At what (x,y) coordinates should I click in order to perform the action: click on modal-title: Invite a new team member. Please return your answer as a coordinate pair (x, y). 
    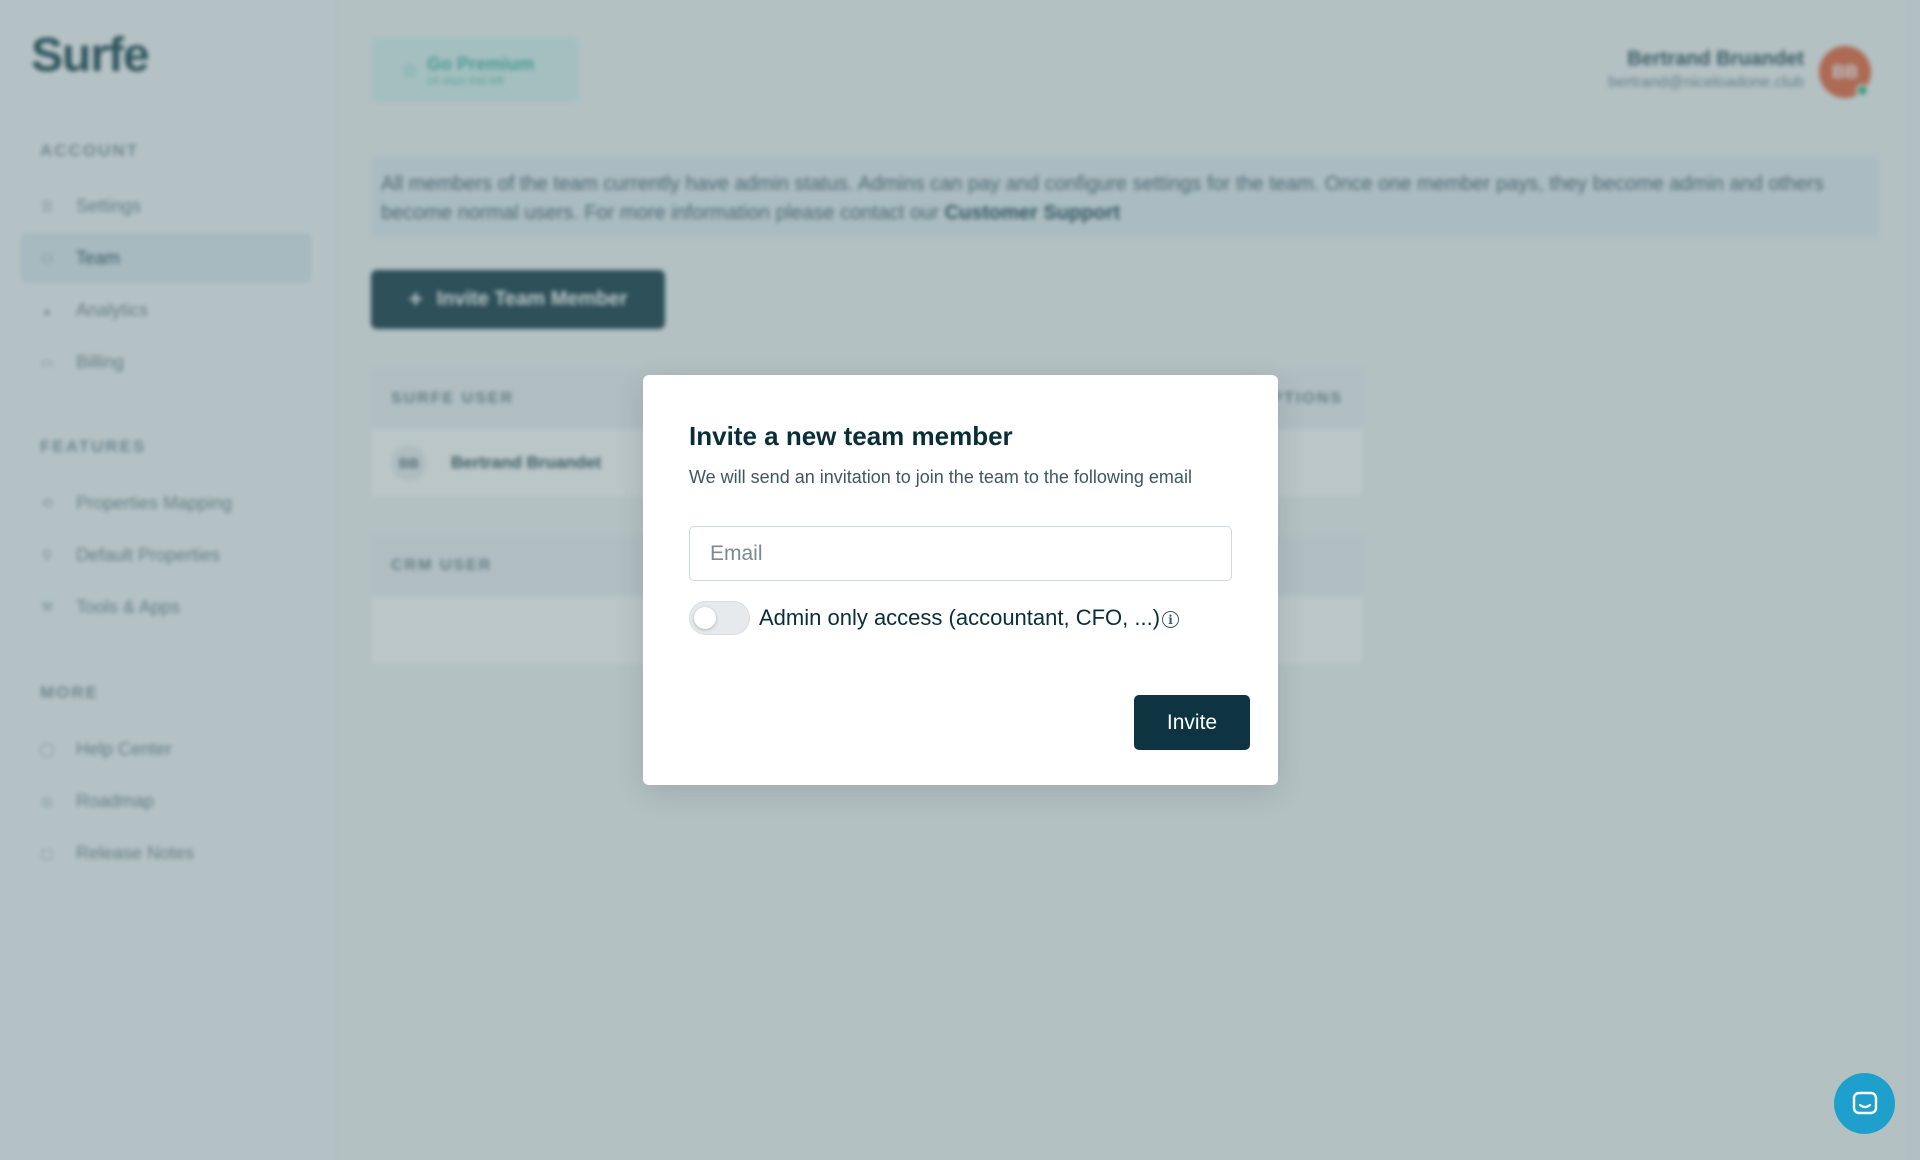
    Looking at the image, I should click on (851, 436).